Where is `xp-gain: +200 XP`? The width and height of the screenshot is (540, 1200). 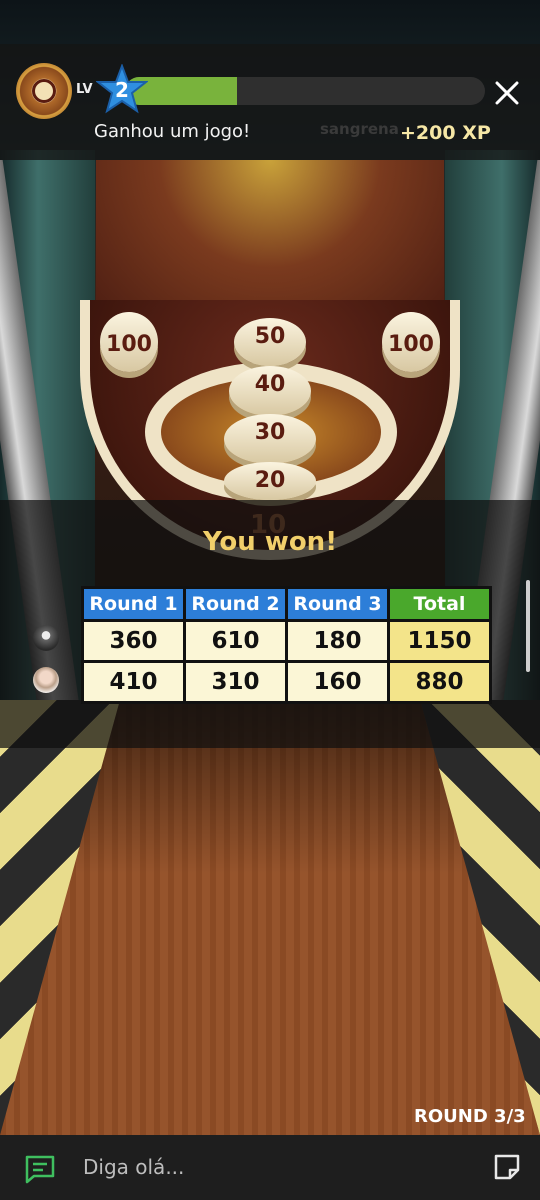
xp-gain: +200 XP is located at coordinates (445, 133).